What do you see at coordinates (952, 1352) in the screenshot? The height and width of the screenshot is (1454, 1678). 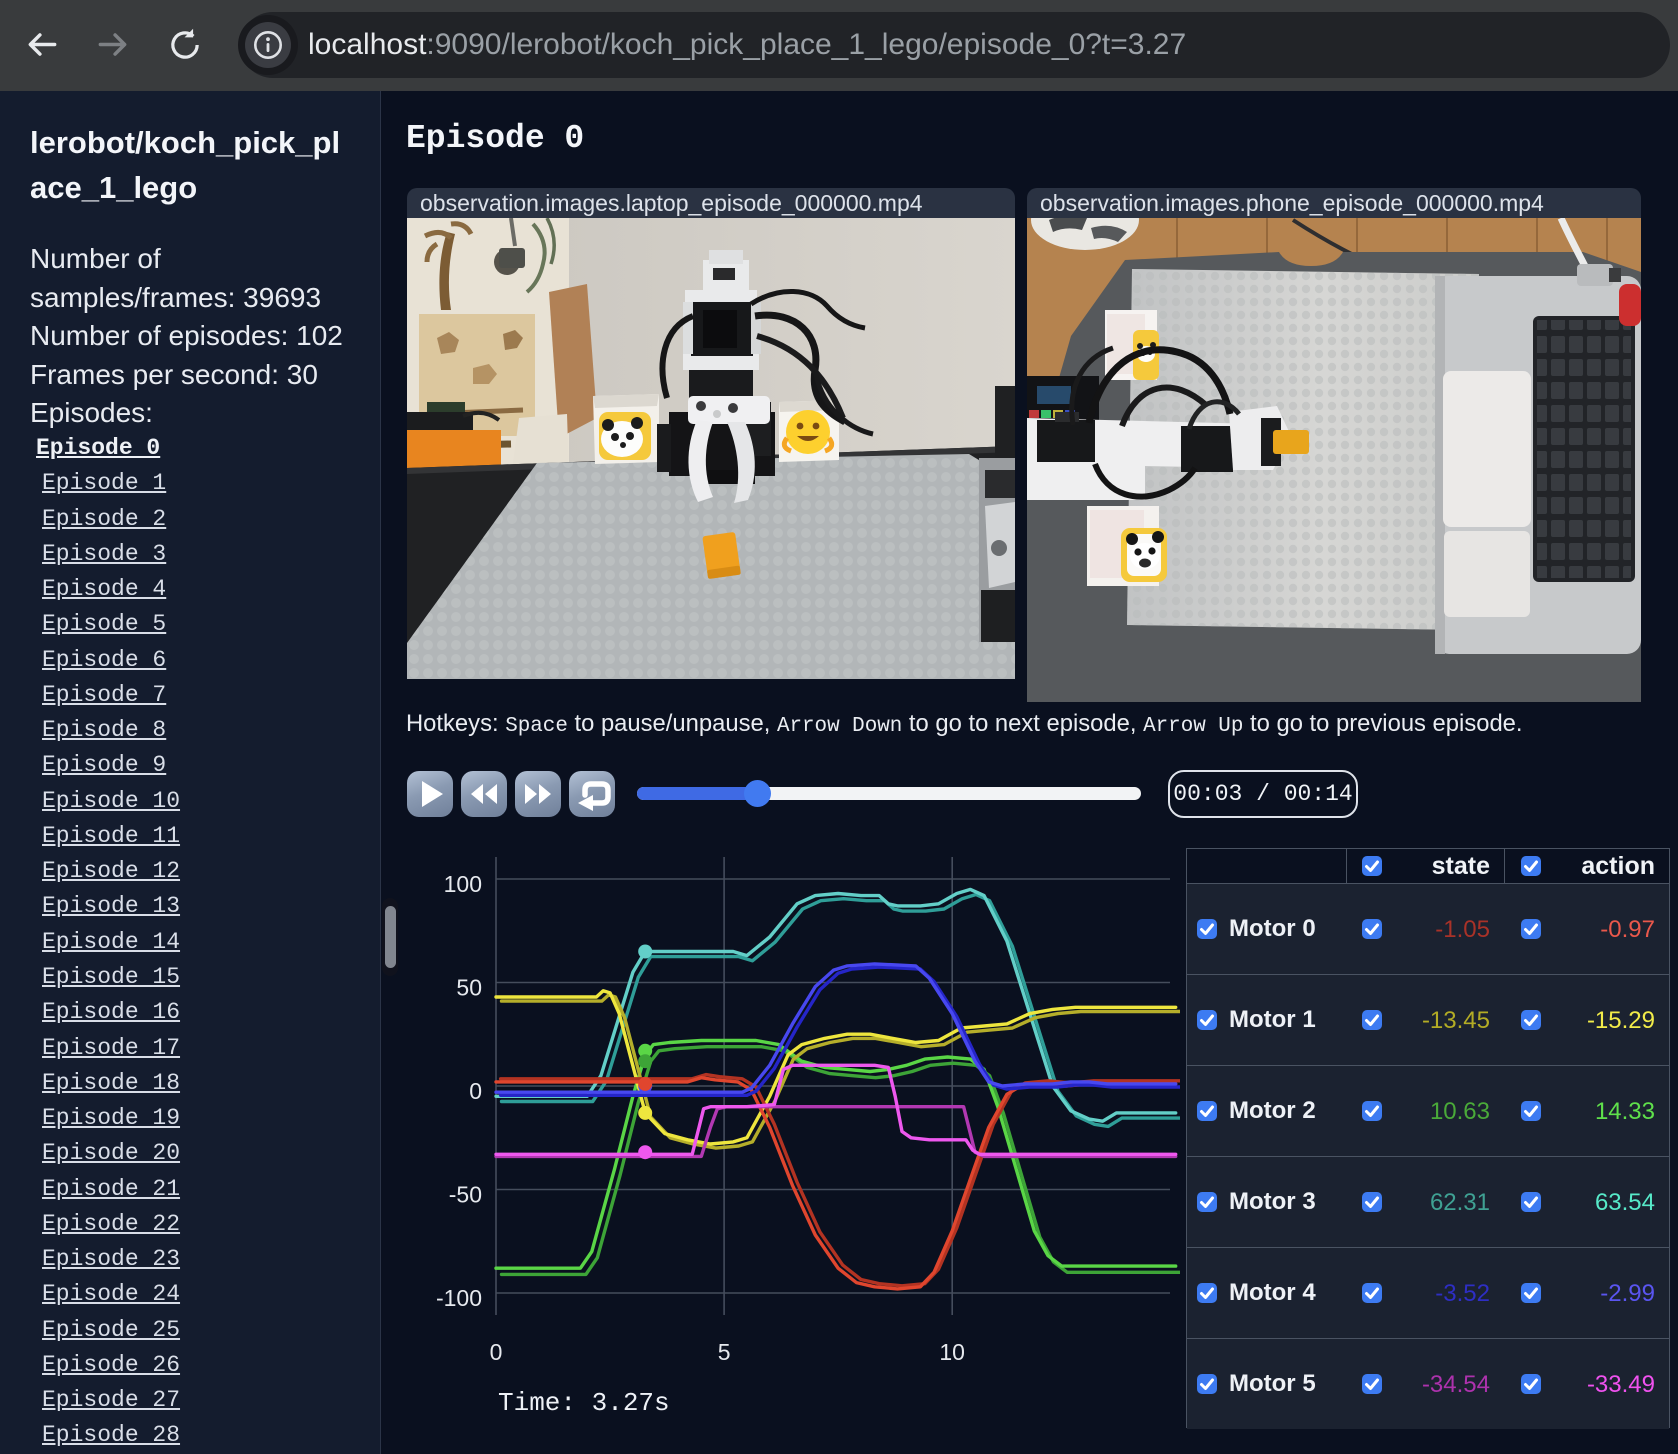 I see `svg-text: 10` at bounding box center [952, 1352].